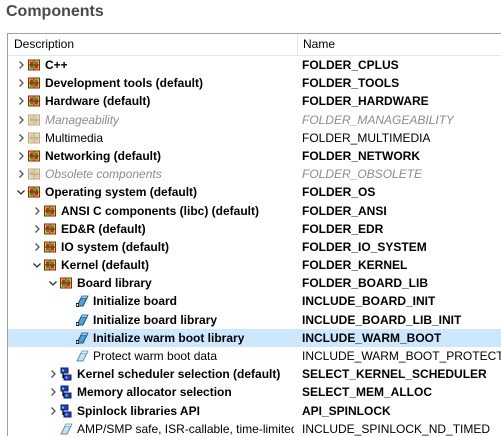  I want to click on tree-row: Manageability FOLDER_MANAGEABILITY, so click(254, 120).